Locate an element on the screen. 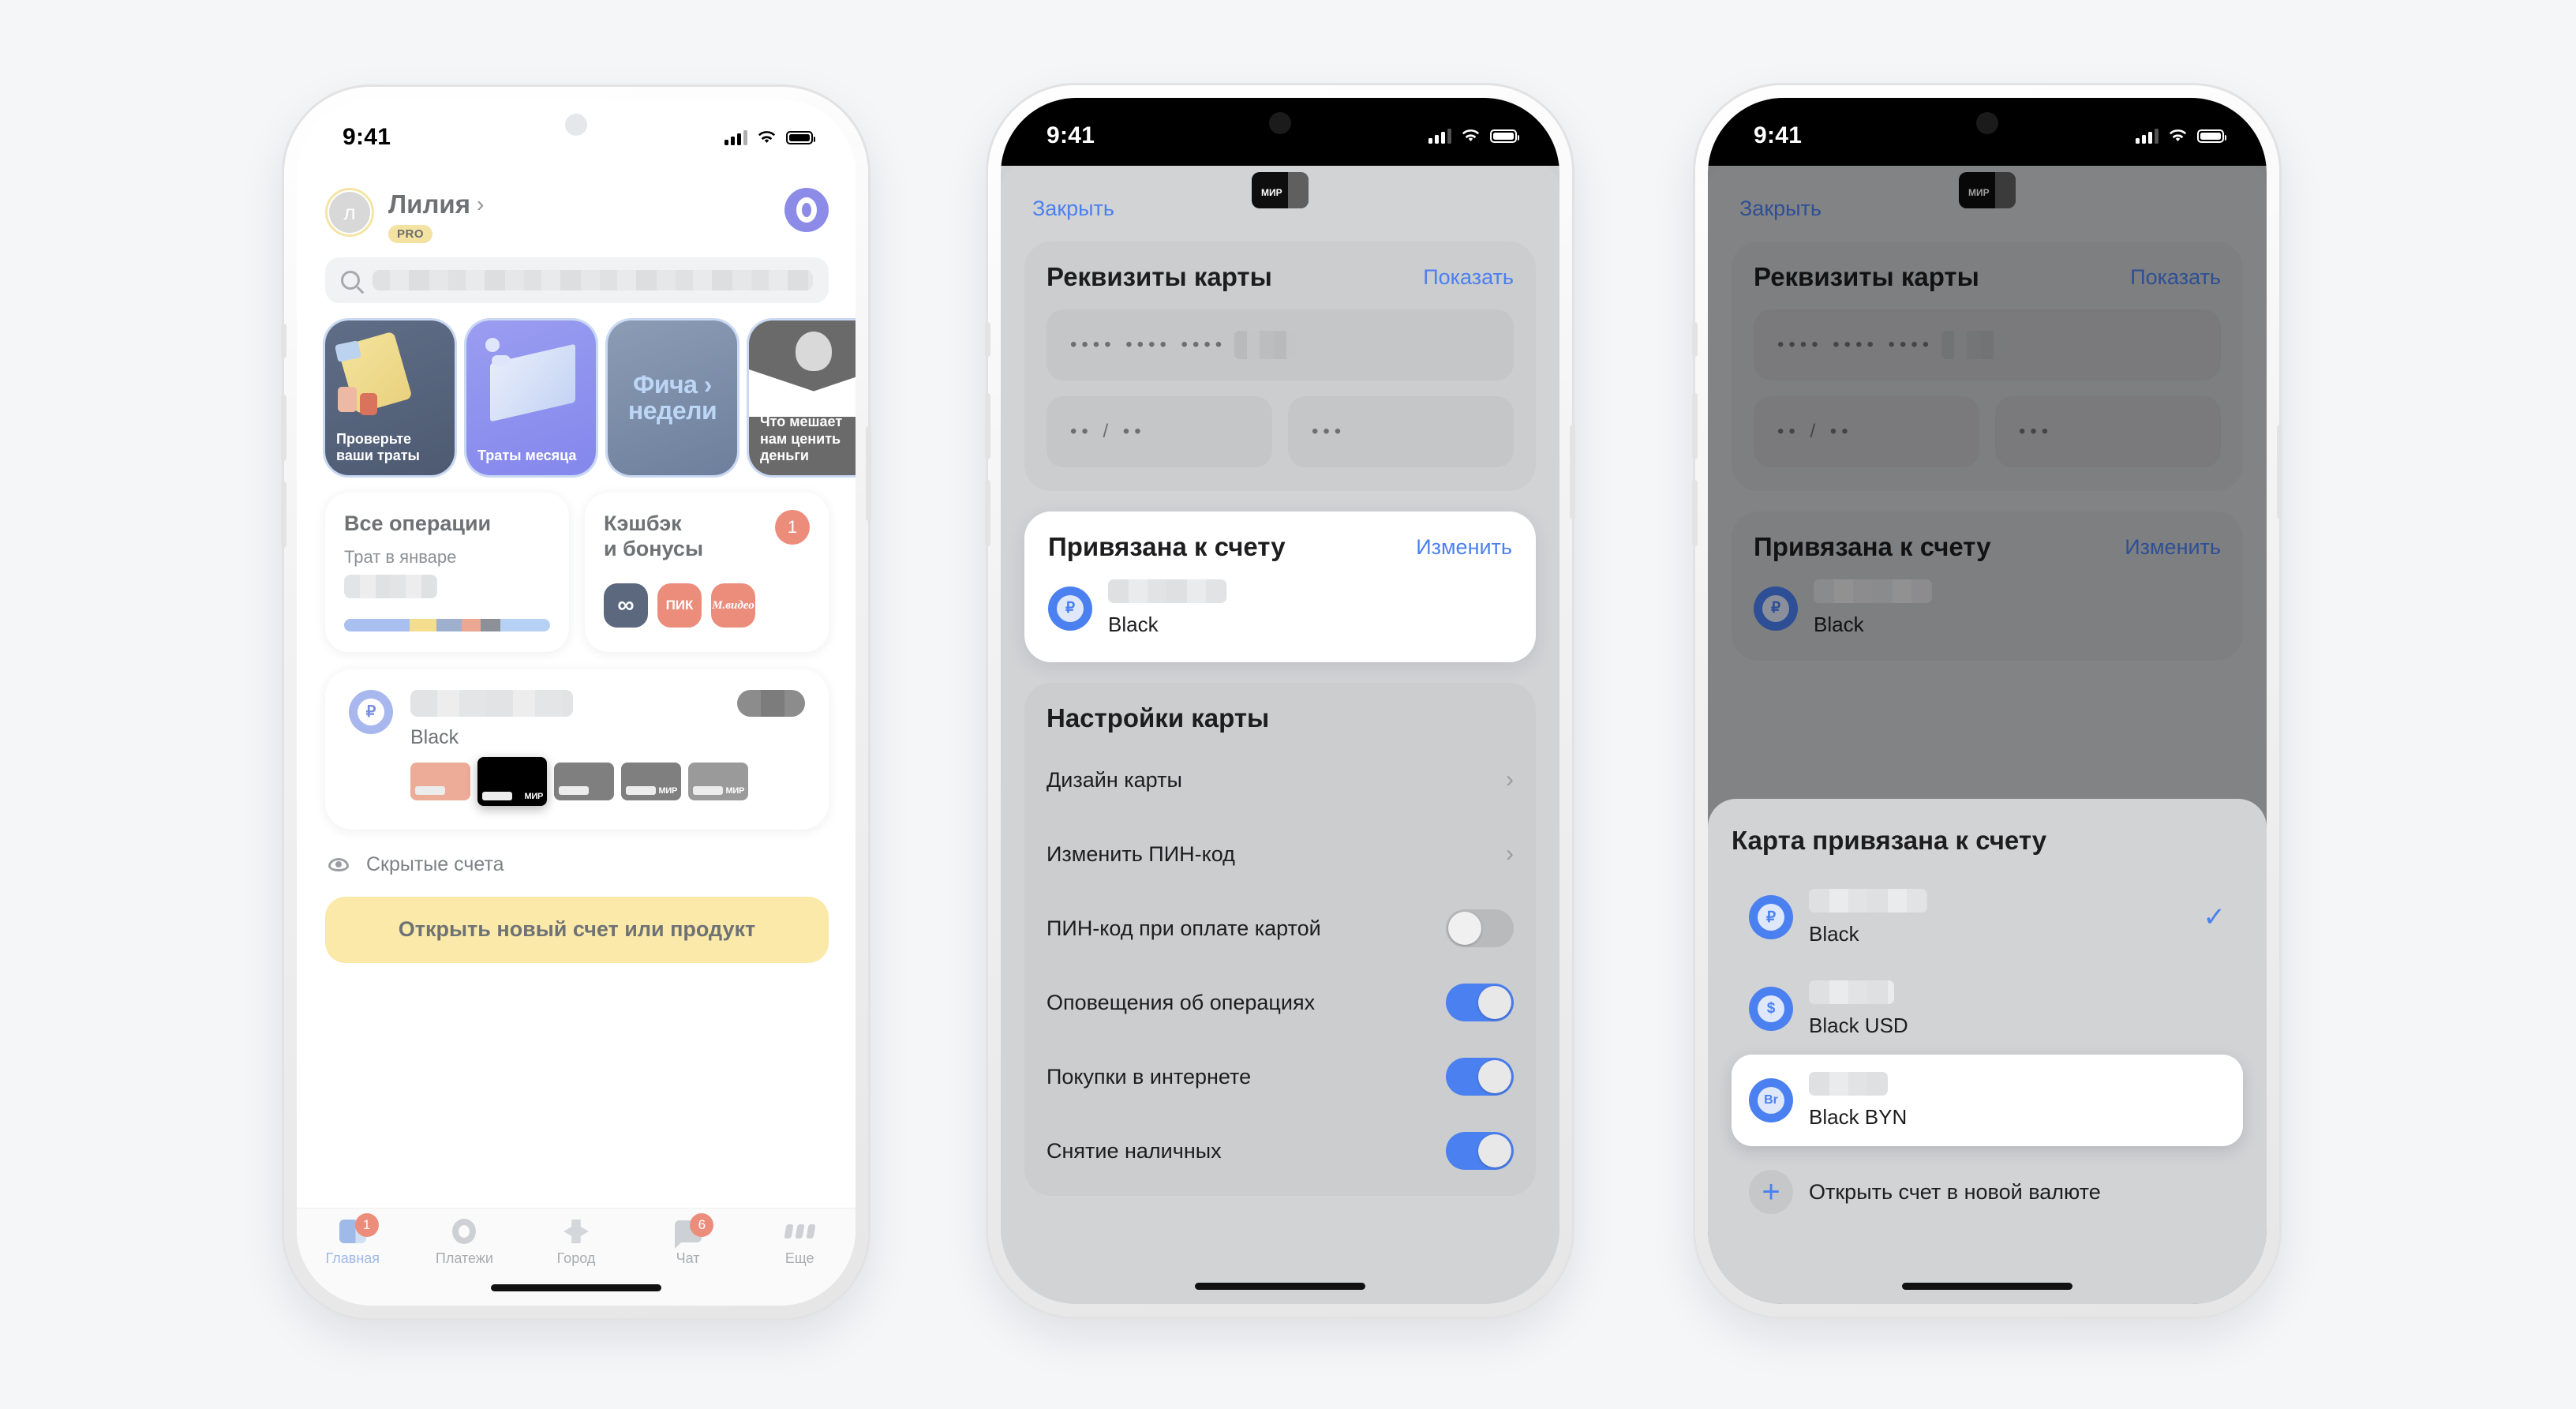 The height and width of the screenshot is (1409, 2576). tab-payments: Платежи is located at coordinates (465, 1242).